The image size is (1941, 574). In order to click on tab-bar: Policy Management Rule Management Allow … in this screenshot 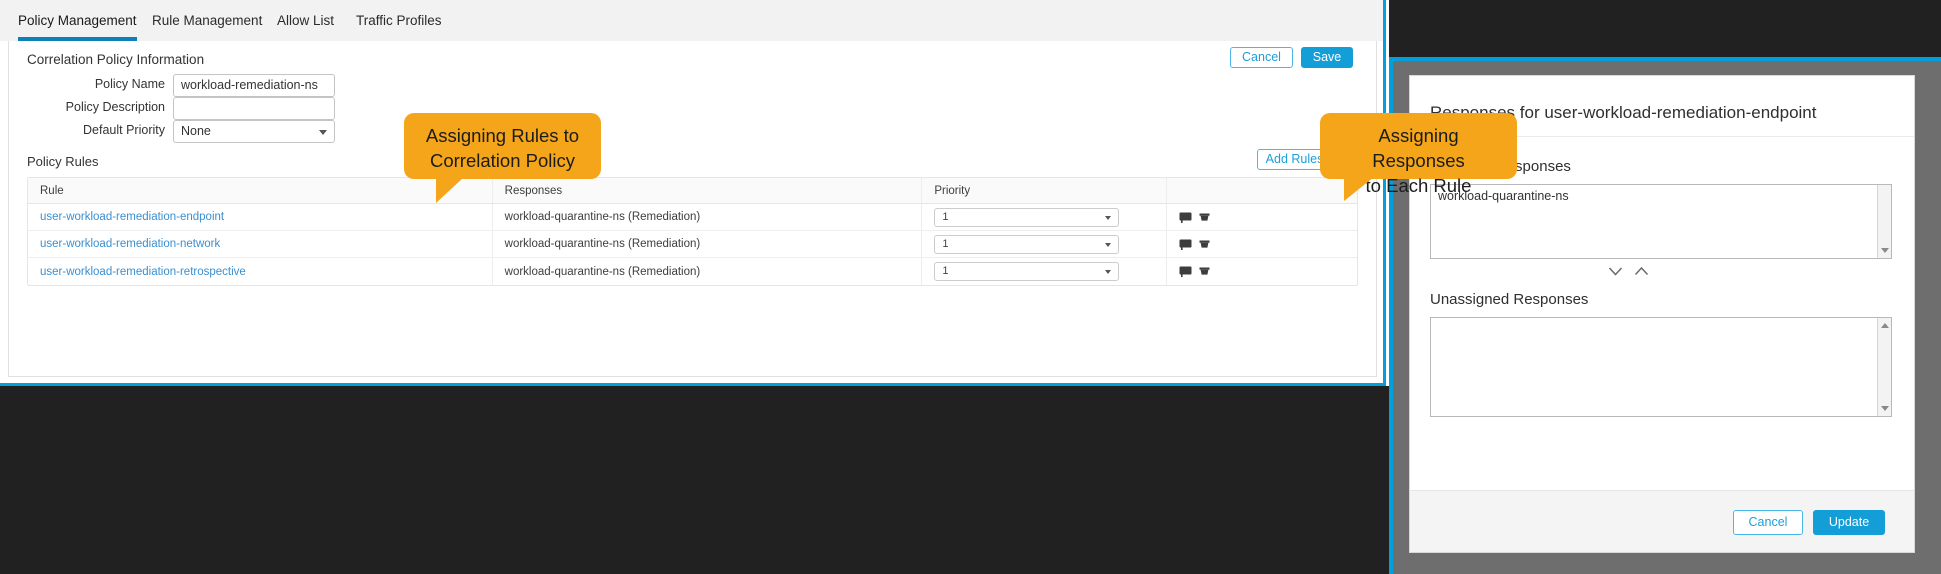, I will do `click(691, 20)`.